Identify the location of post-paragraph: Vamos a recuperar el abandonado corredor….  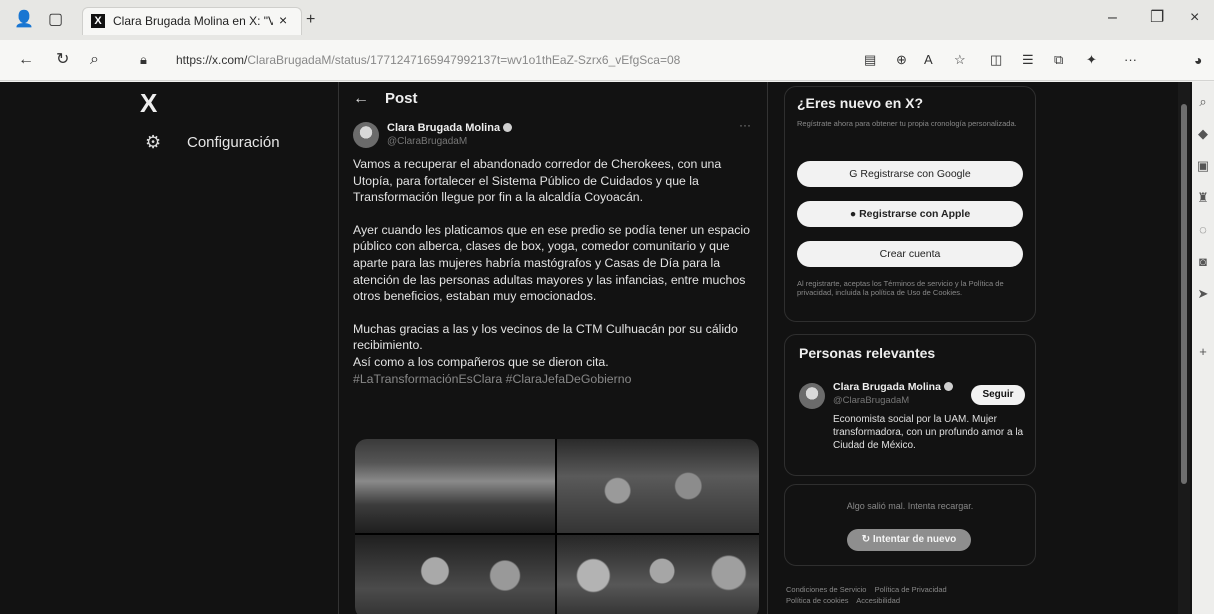
(537, 181).